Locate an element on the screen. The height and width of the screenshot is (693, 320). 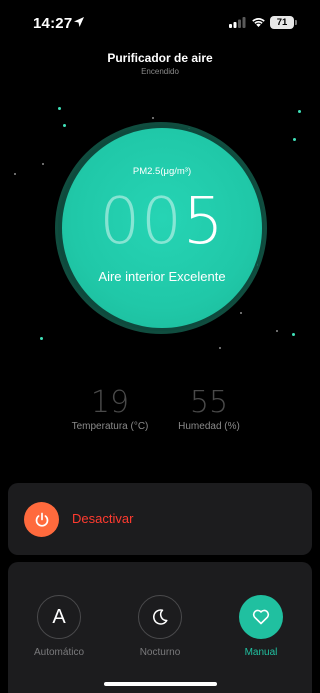
mode-night-button is located at coordinates (160, 617).